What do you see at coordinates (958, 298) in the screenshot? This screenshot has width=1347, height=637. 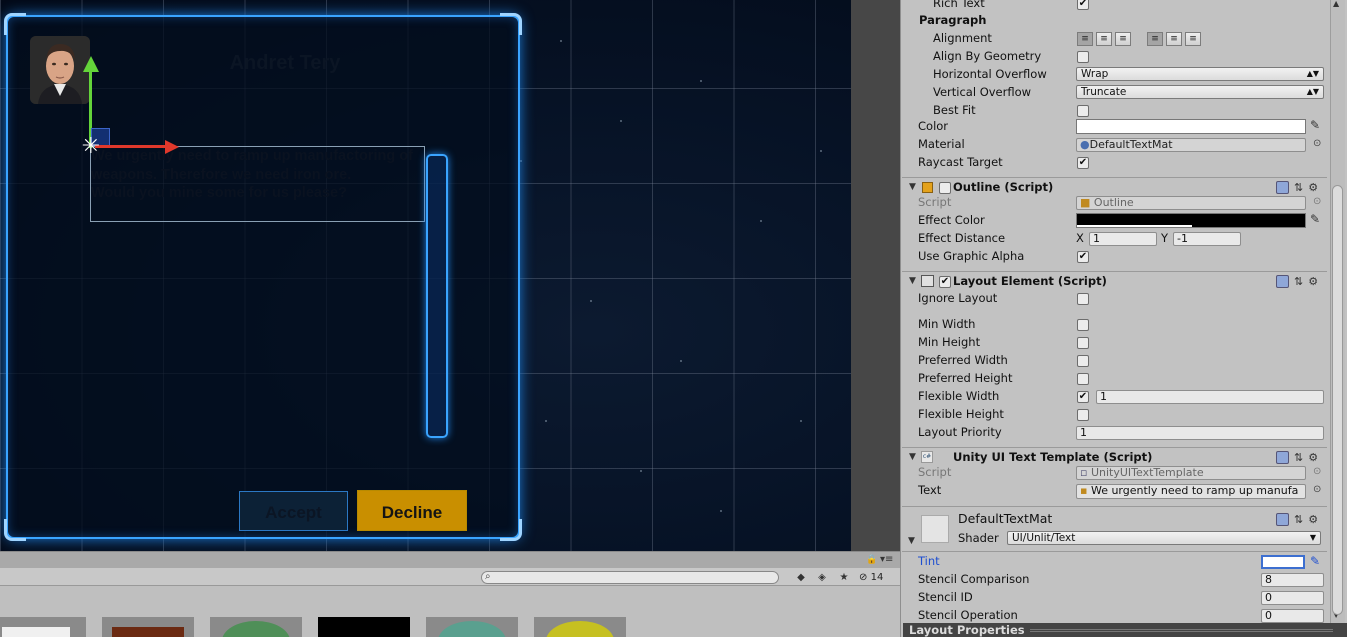 I see `ignore-layout-label: Ignore Layout` at bounding box center [958, 298].